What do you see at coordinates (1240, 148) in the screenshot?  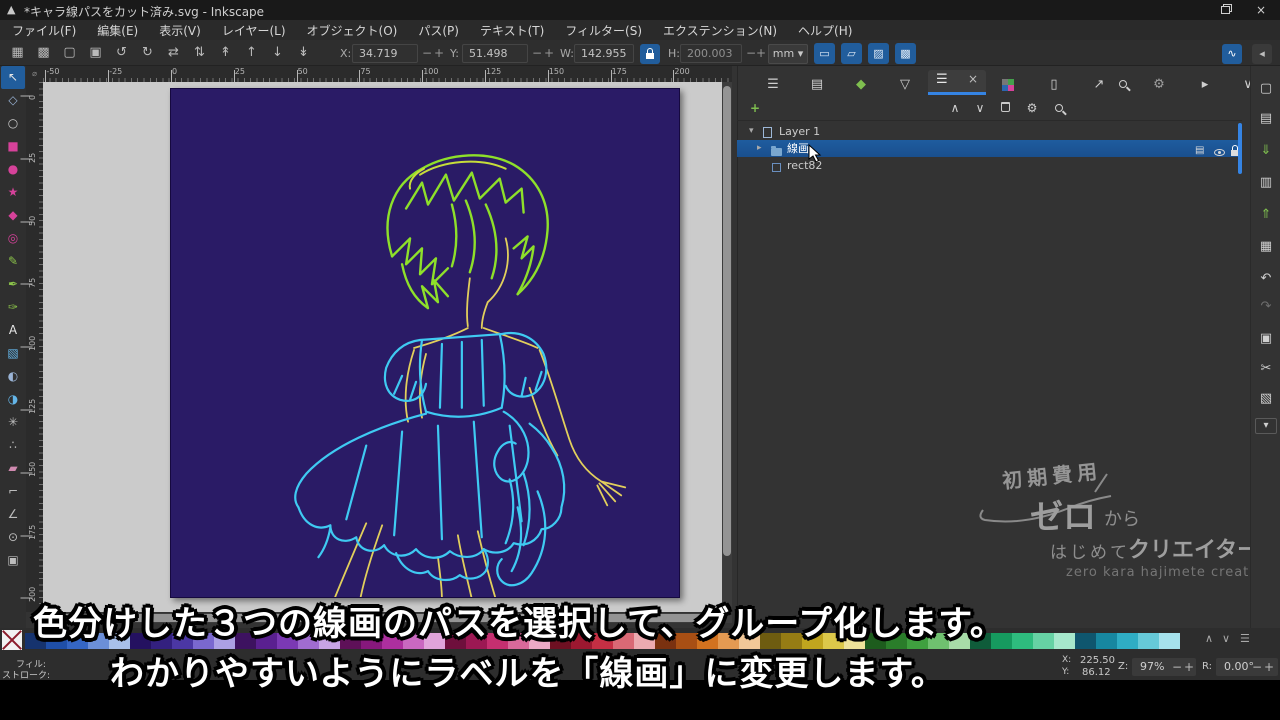 I see `panel-scrollbar` at bounding box center [1240, 148].